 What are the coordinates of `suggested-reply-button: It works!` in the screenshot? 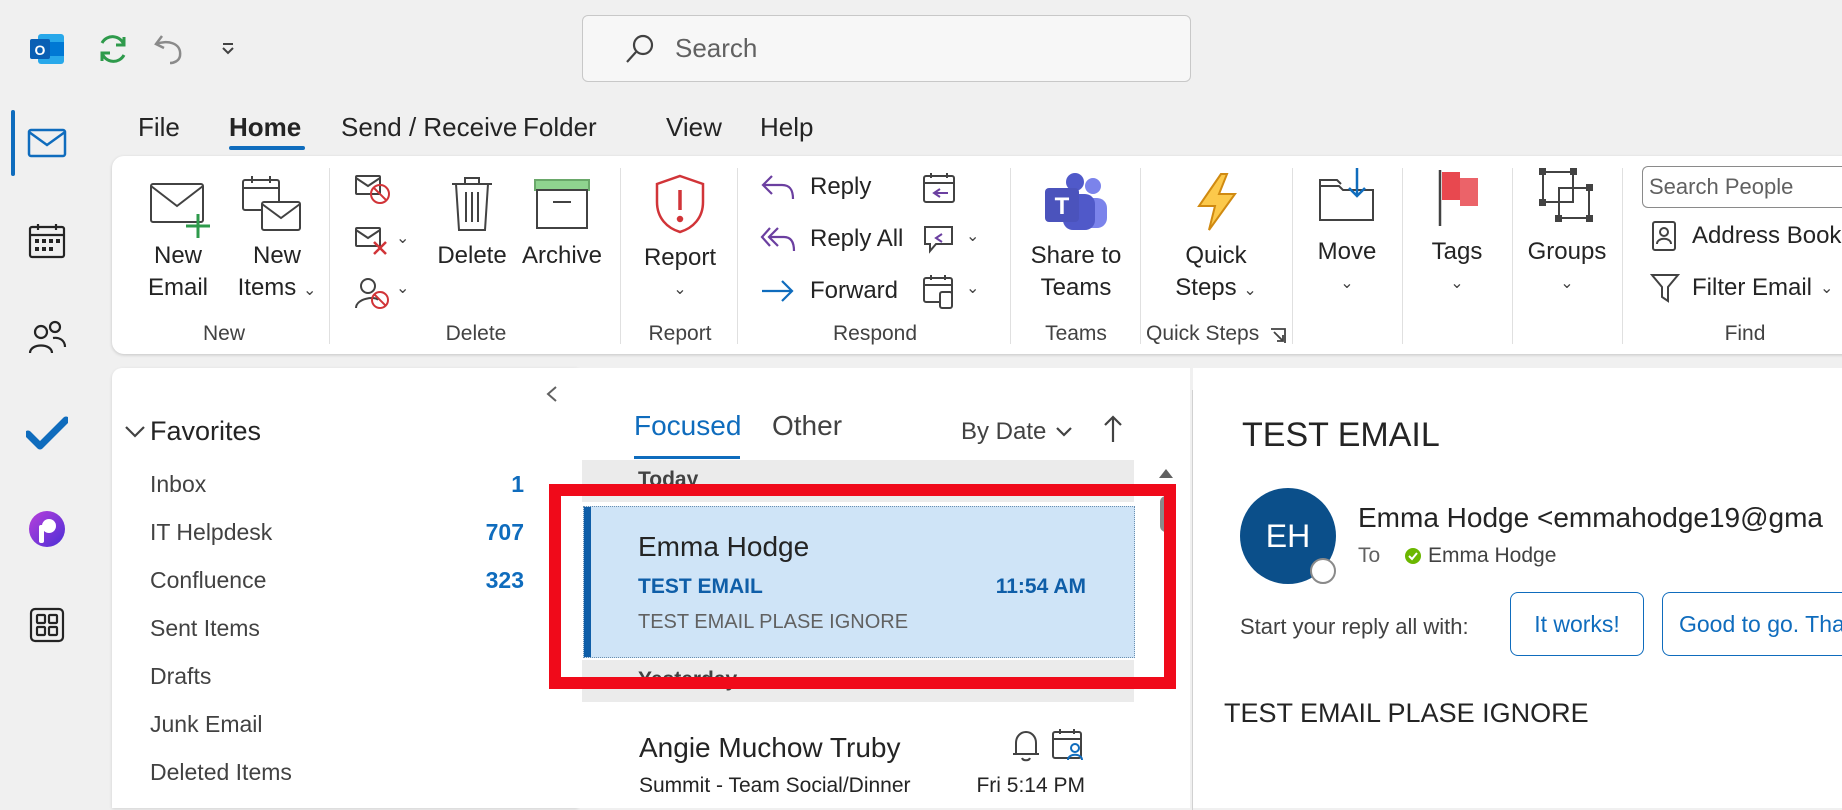 It's located at (1577, 624).